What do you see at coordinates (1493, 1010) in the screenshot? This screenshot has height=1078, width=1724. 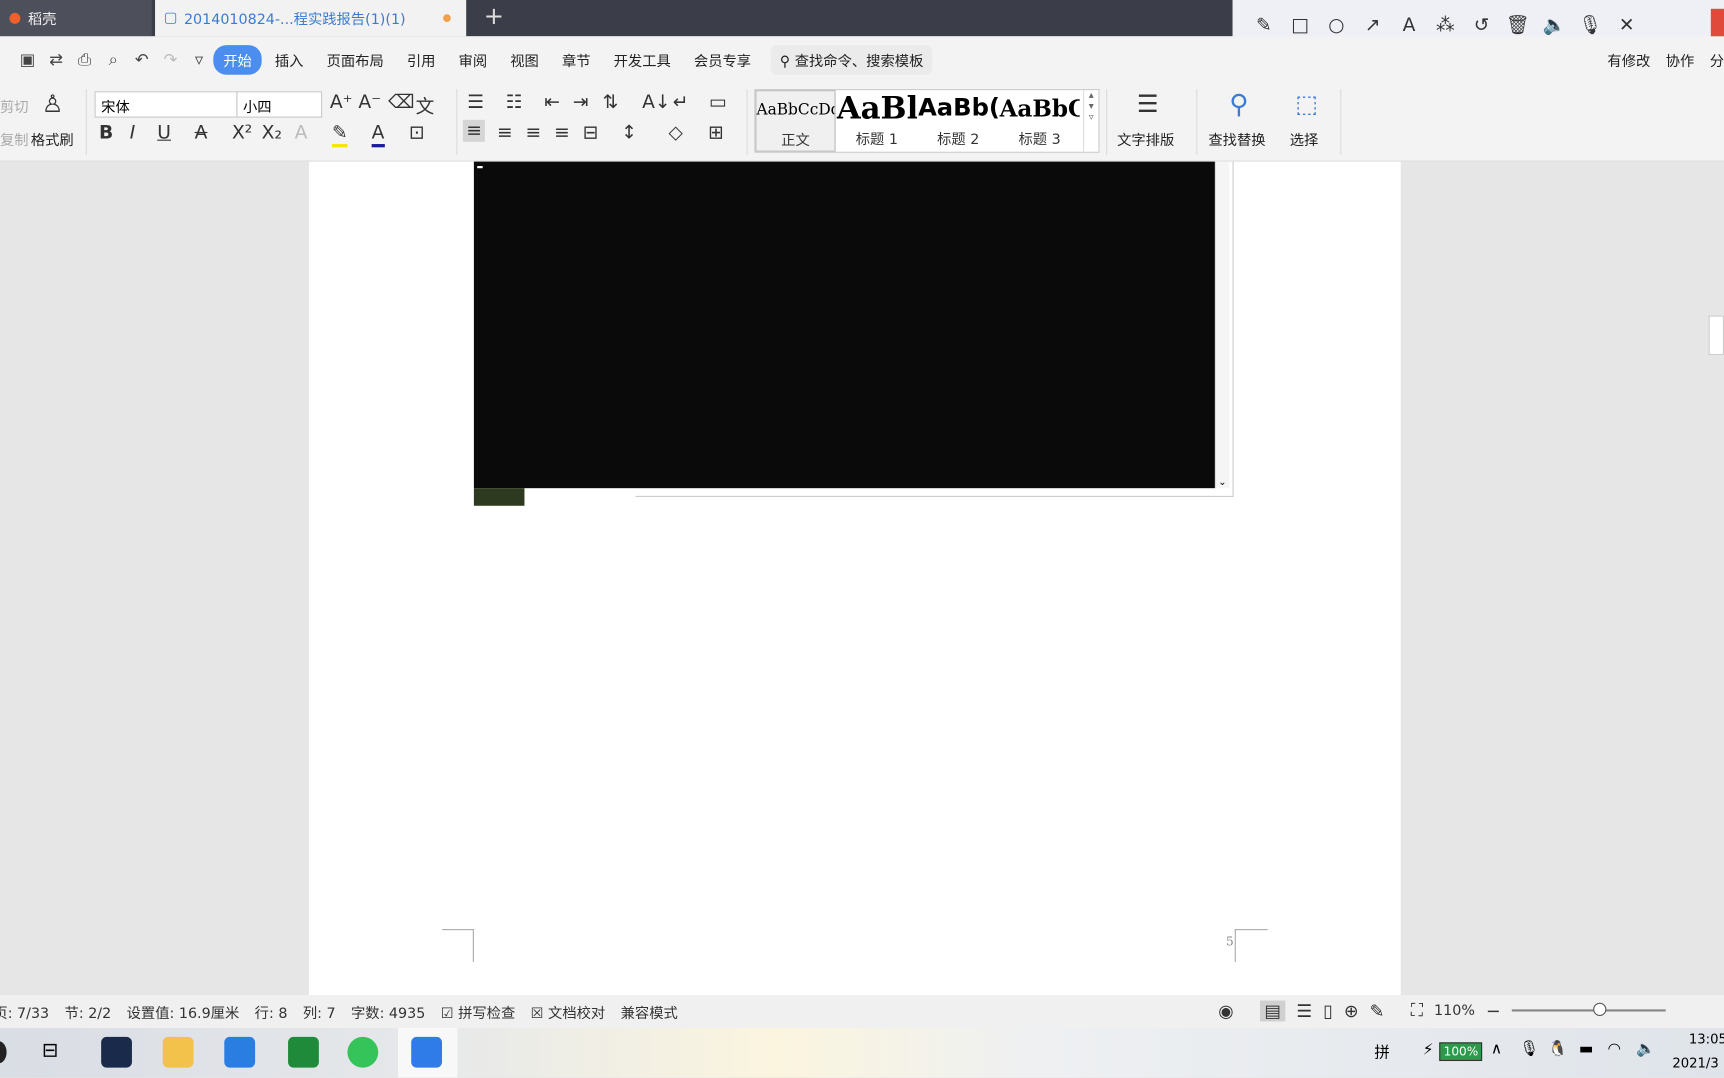 I see `zoom-out-icon: −` at bounding box center [1493, 1010].